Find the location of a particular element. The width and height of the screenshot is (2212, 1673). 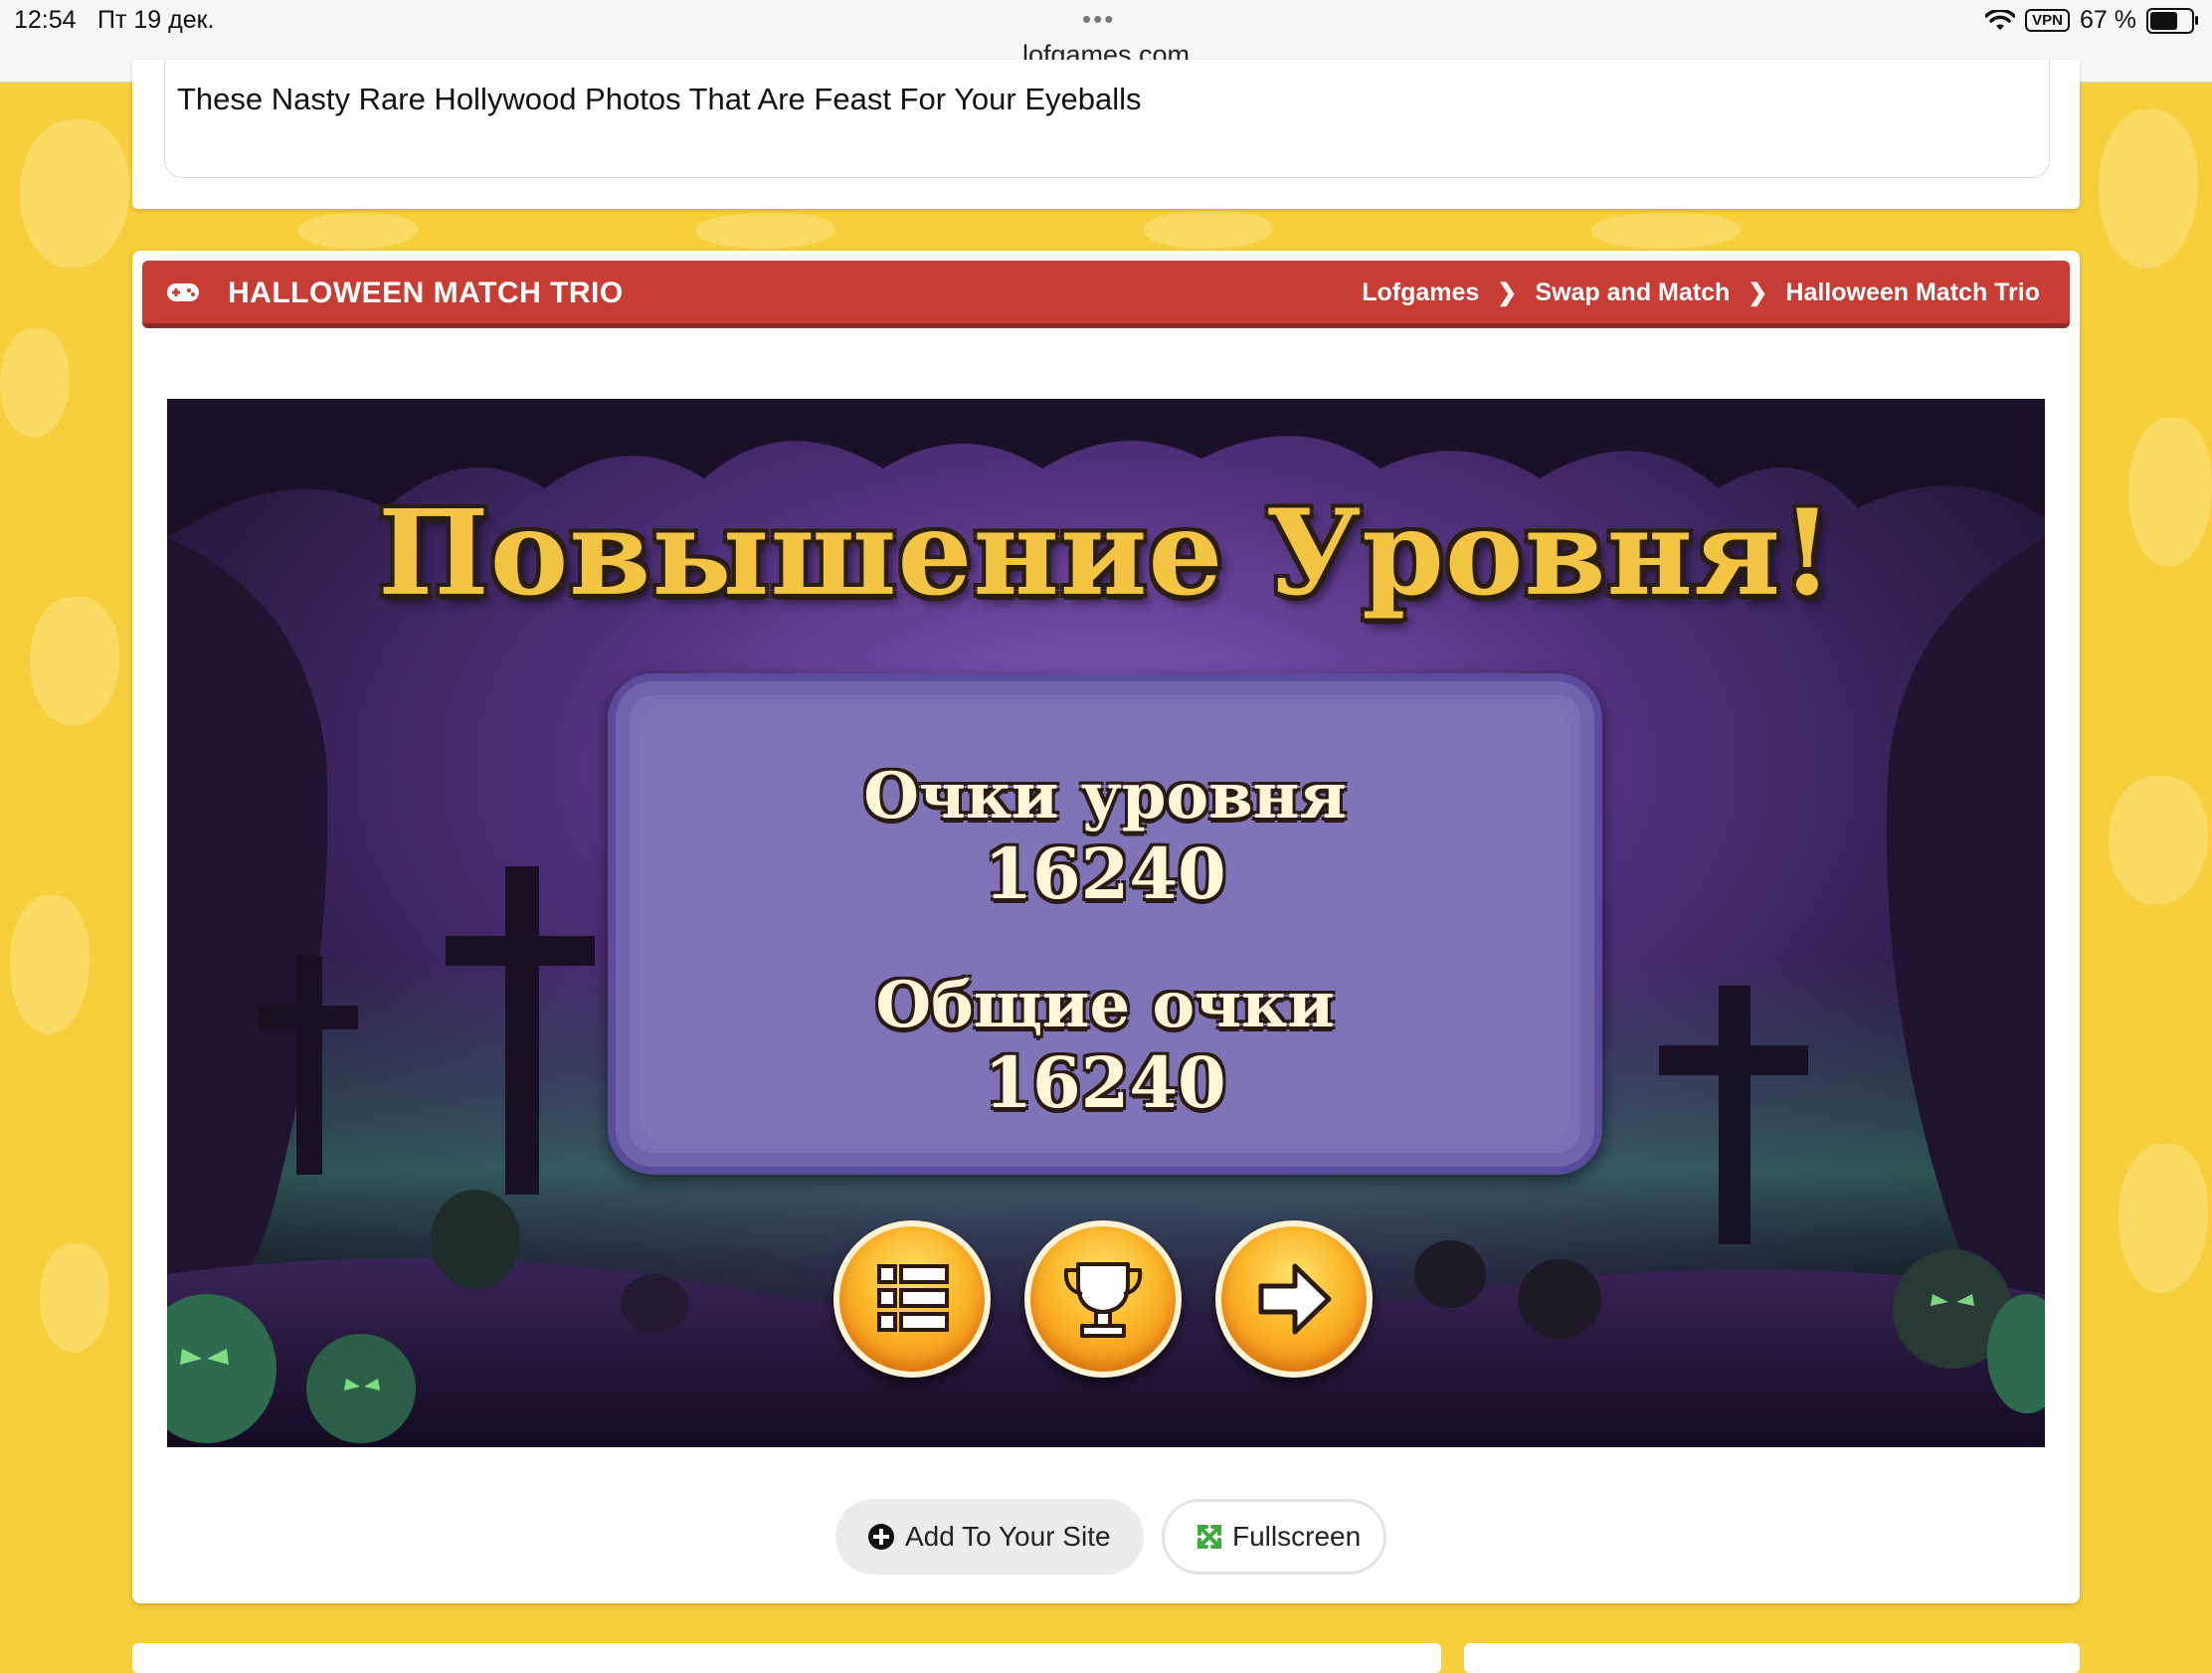

next-level-button is located at coordinates (1294, 1299).